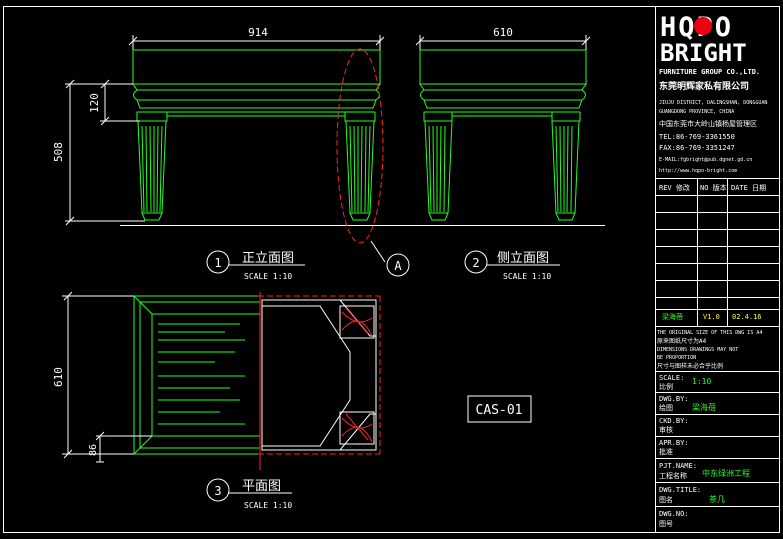 The image size is (783, 539). I want to click on scale-value: 1:10, so click(701, 381).